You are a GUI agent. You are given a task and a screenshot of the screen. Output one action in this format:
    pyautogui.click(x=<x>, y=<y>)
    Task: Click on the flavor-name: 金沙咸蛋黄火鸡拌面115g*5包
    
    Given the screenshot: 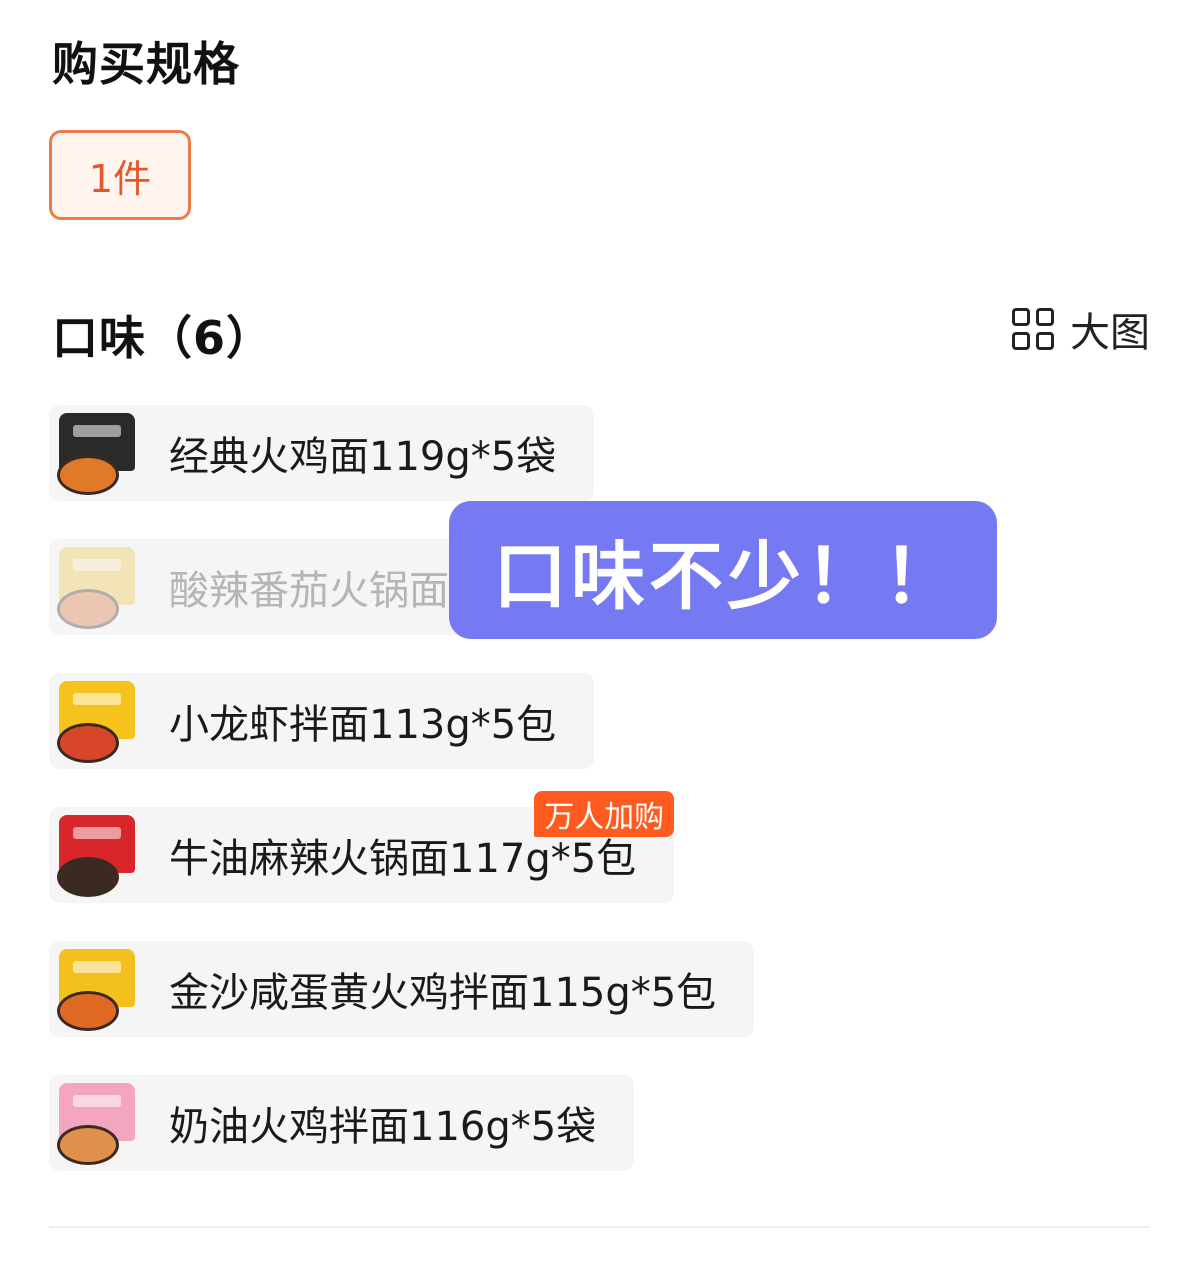 What is the action you would take?
    pyautogui.click(x=443, y=993)
    